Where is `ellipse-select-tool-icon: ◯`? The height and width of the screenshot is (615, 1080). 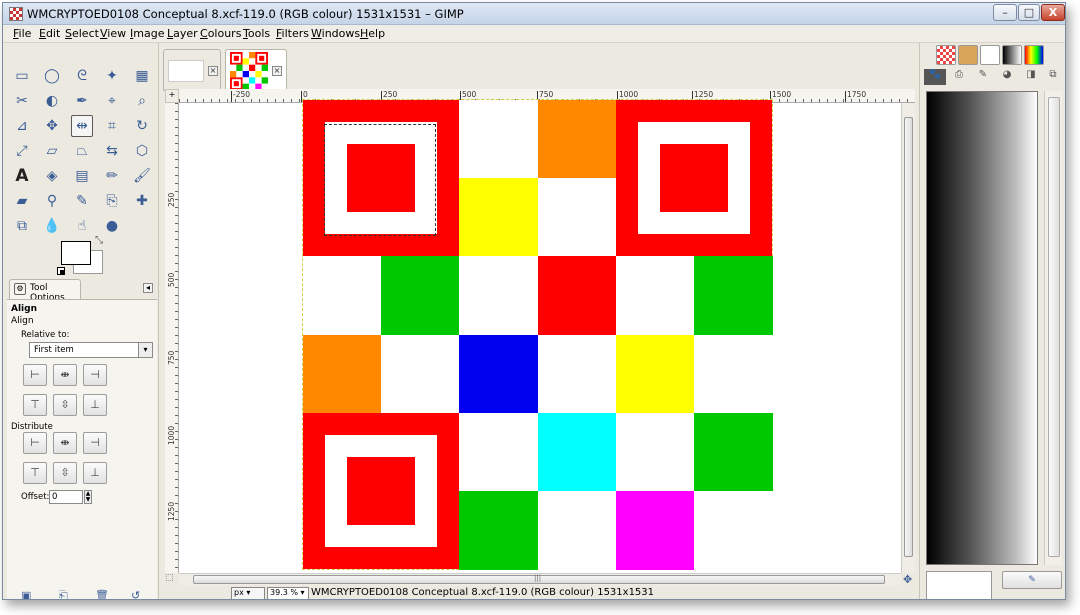 ellipse-select-tool-icon: ◯ is located at coordinates (52, 76).